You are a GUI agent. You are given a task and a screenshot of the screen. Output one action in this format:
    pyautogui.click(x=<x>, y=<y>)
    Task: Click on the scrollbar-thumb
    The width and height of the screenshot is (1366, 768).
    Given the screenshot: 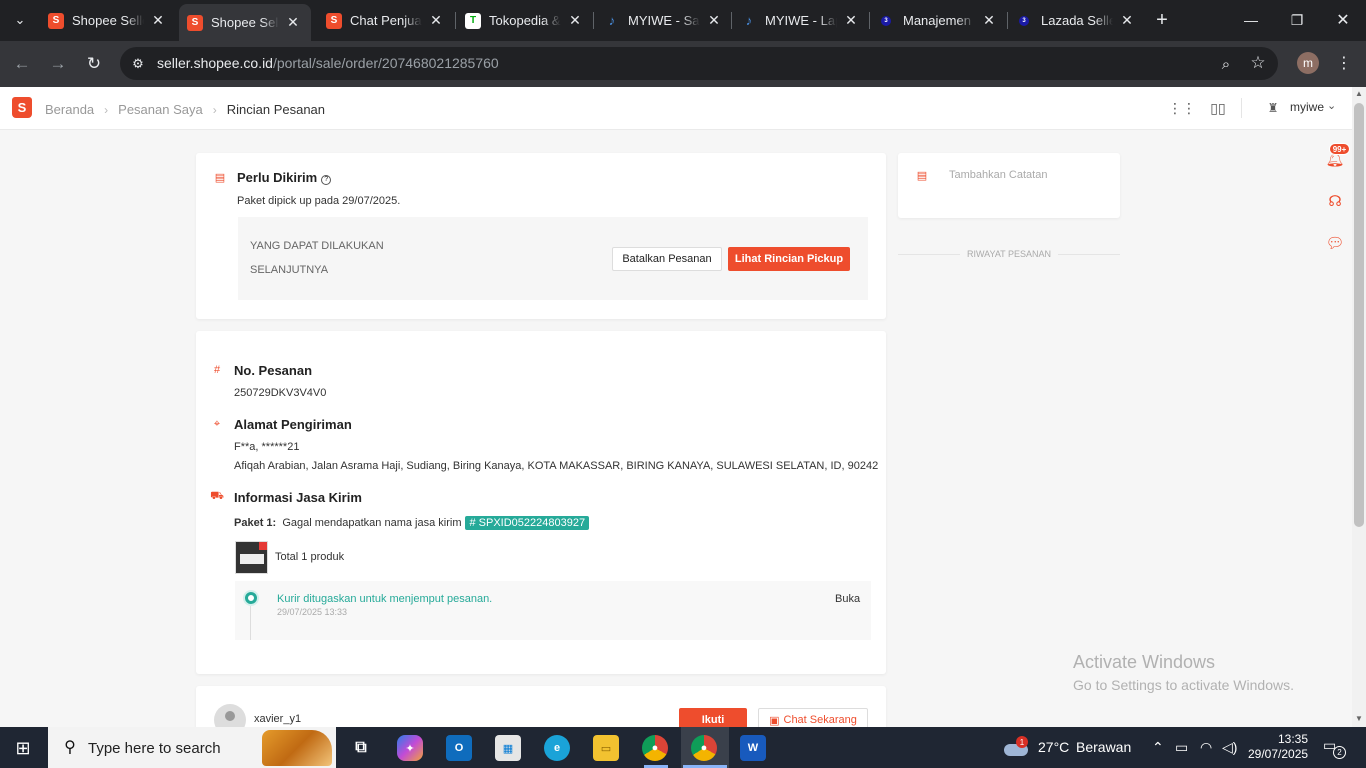 What is the action you would take?
    pyautogui.click(x=1359, y=315)
    